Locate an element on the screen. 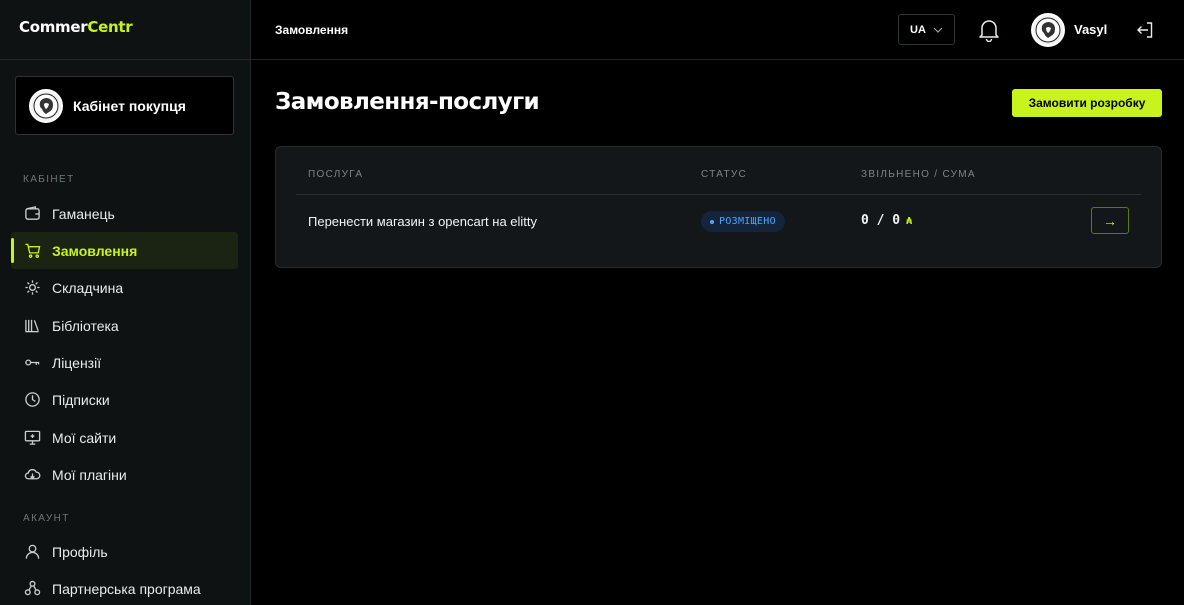 This screenshot has width=1184, height=605. chevron-down-icon is located at coordinates (938, 30).